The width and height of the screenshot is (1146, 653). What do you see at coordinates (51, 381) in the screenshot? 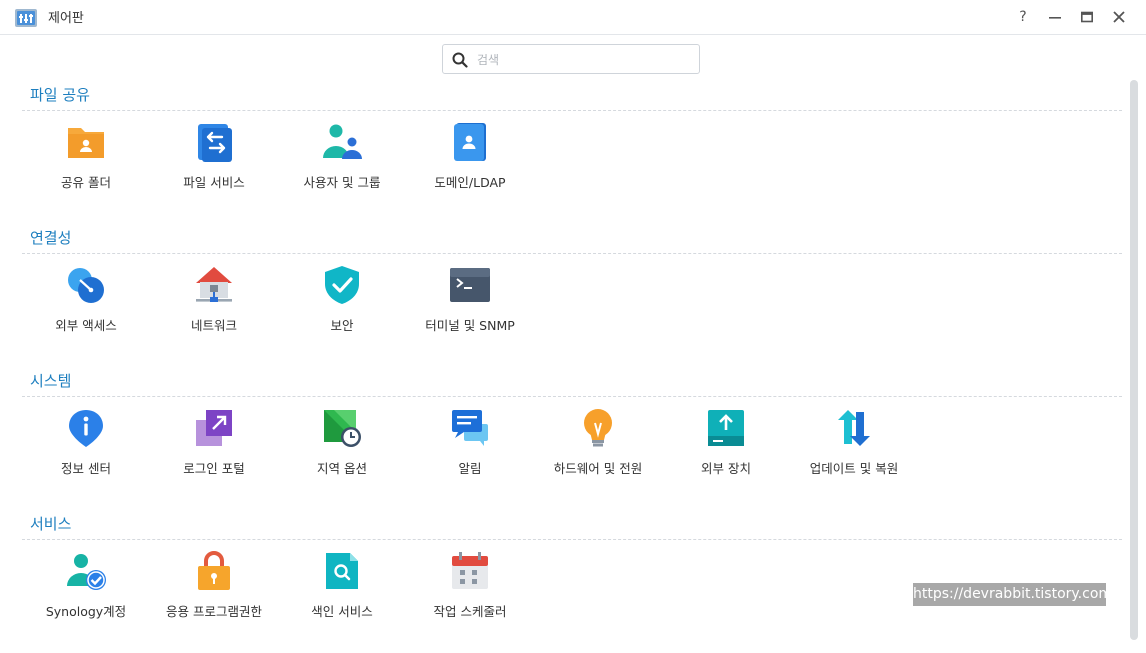
I see `section-title: 시스템` at bounding box center [51, 381].